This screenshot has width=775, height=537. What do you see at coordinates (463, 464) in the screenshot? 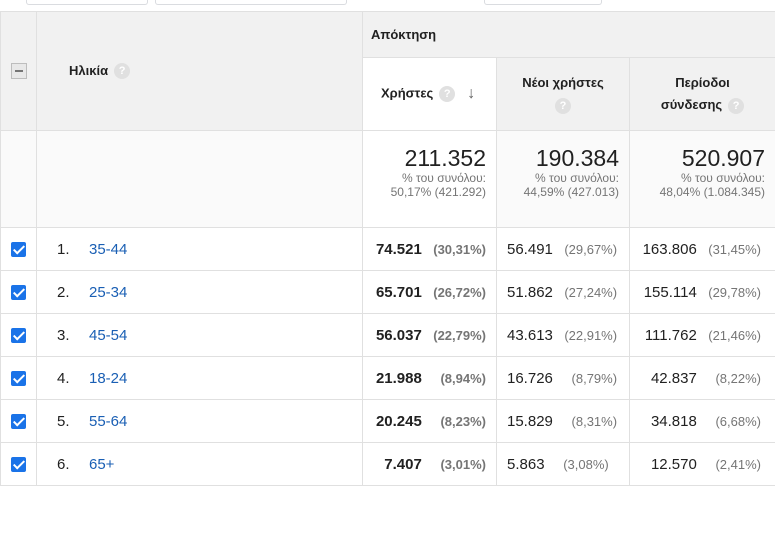
I see `users-percent: (3,01%)` at bounding box center [463, 464].